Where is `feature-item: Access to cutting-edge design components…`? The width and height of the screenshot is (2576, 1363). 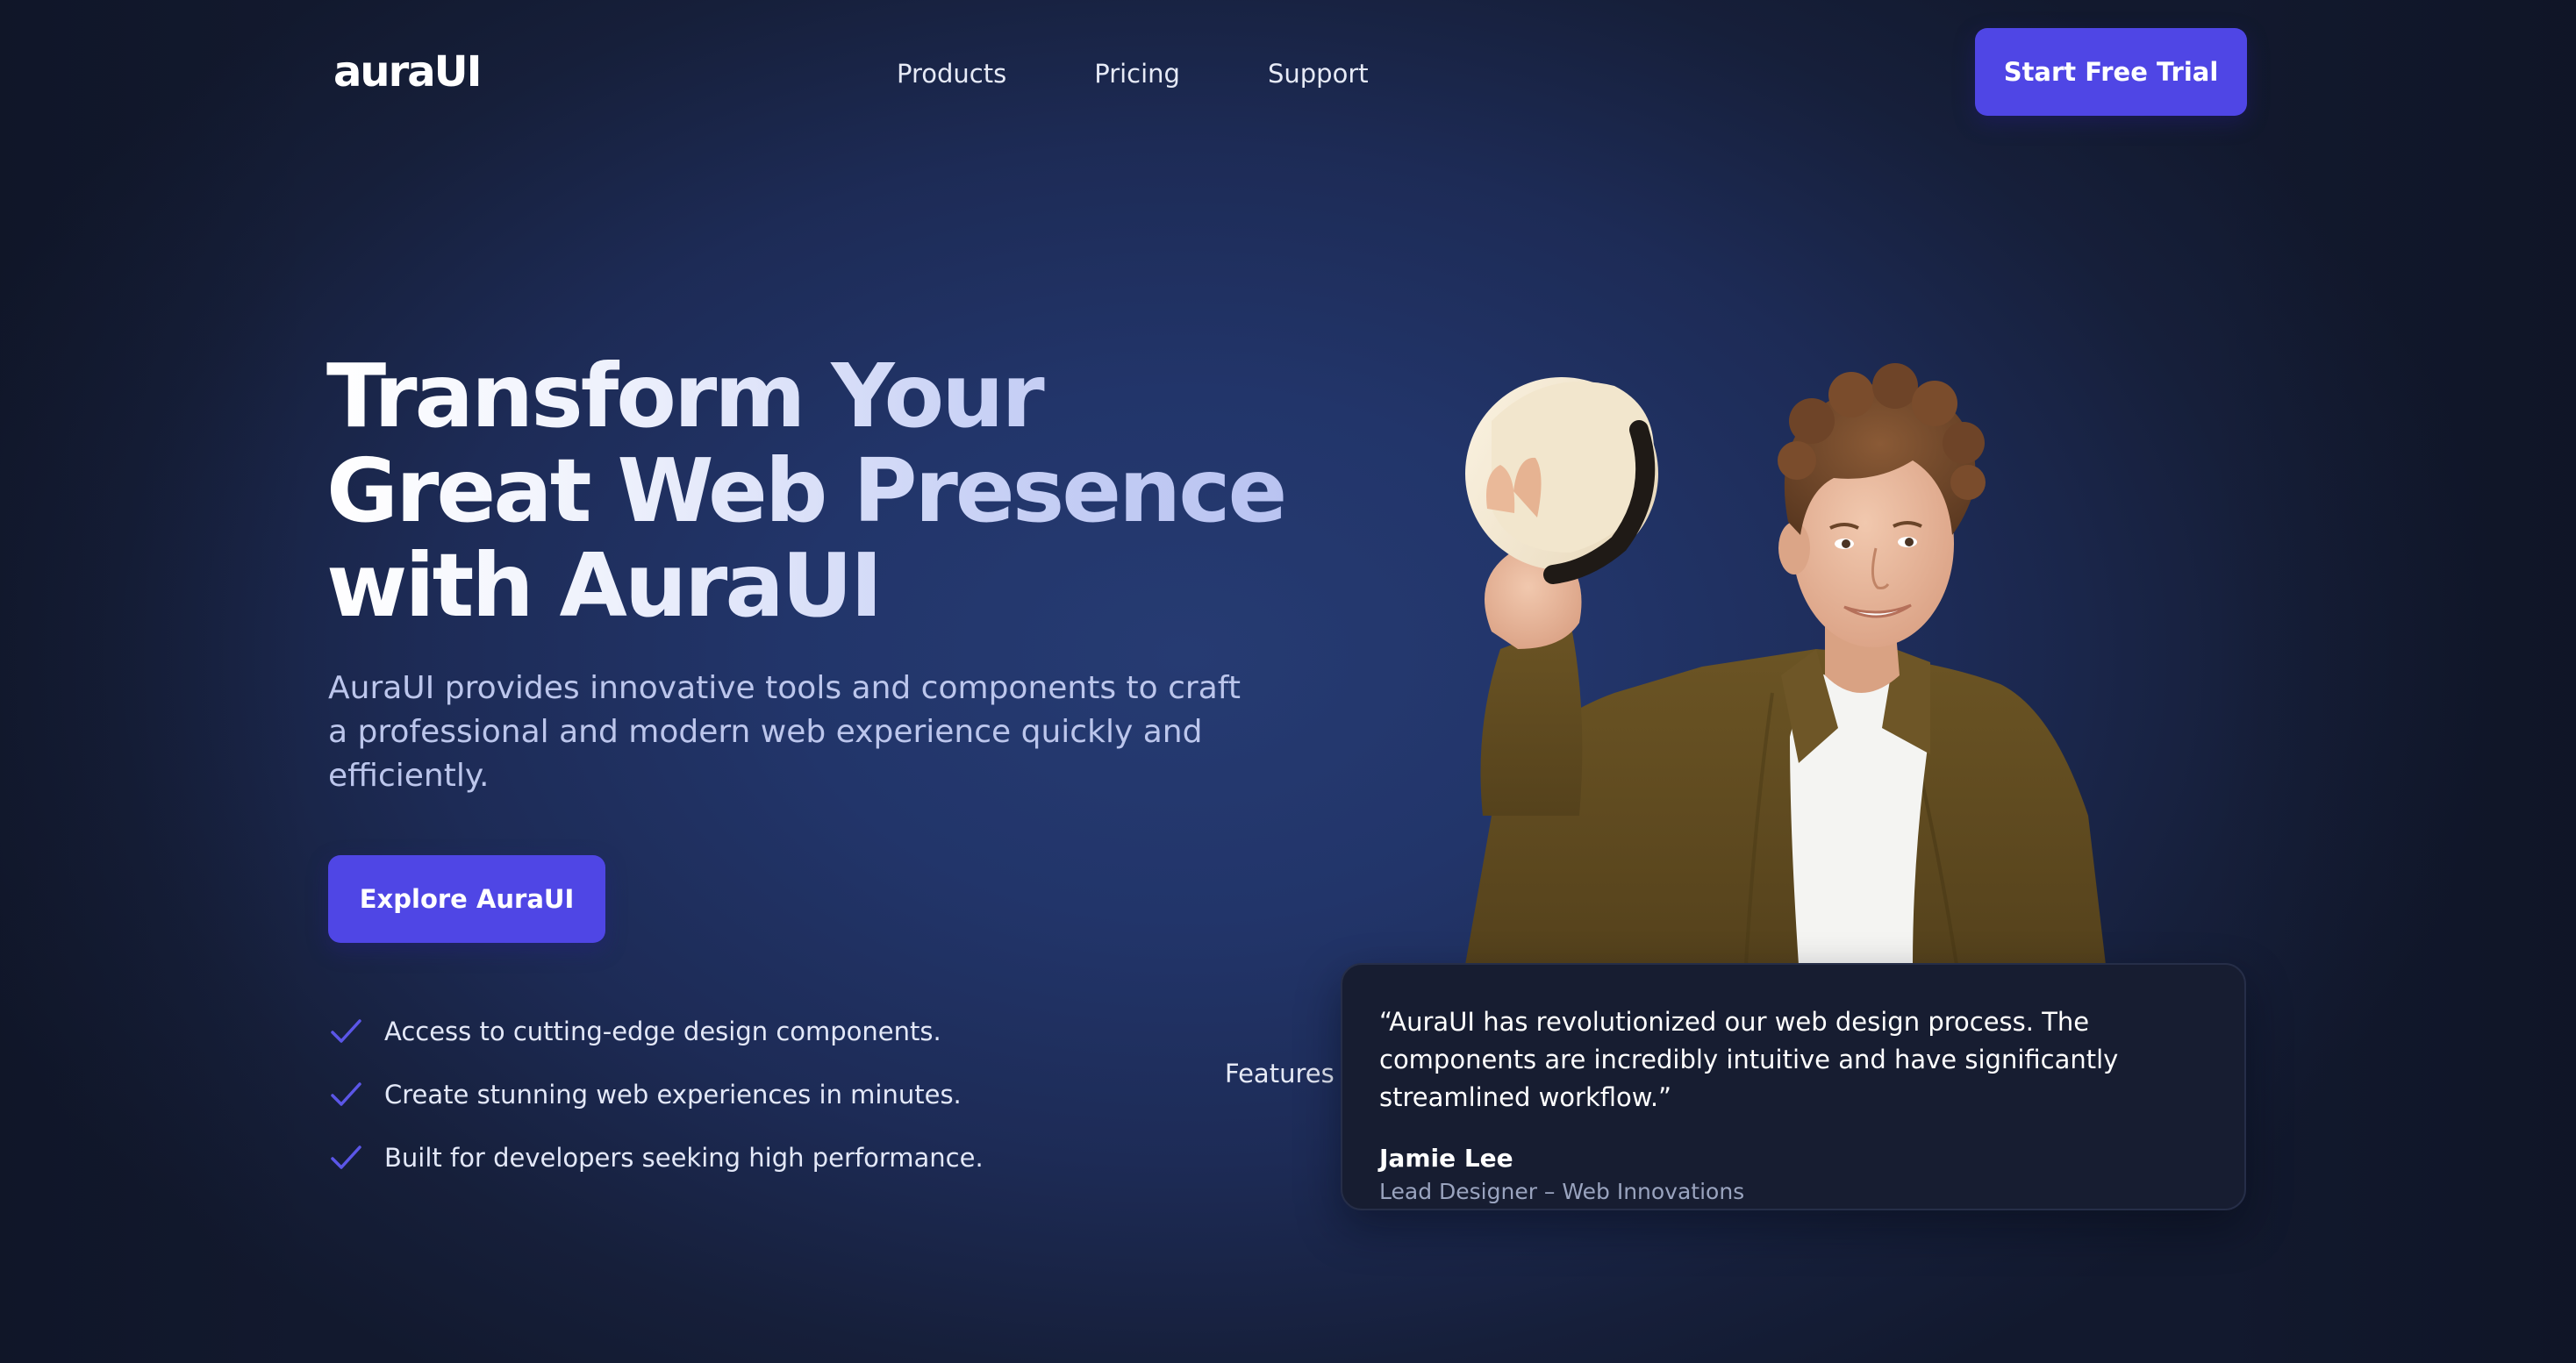 feature-item: Access to cutting-edge design components… is located at coordinates (656, 1031).